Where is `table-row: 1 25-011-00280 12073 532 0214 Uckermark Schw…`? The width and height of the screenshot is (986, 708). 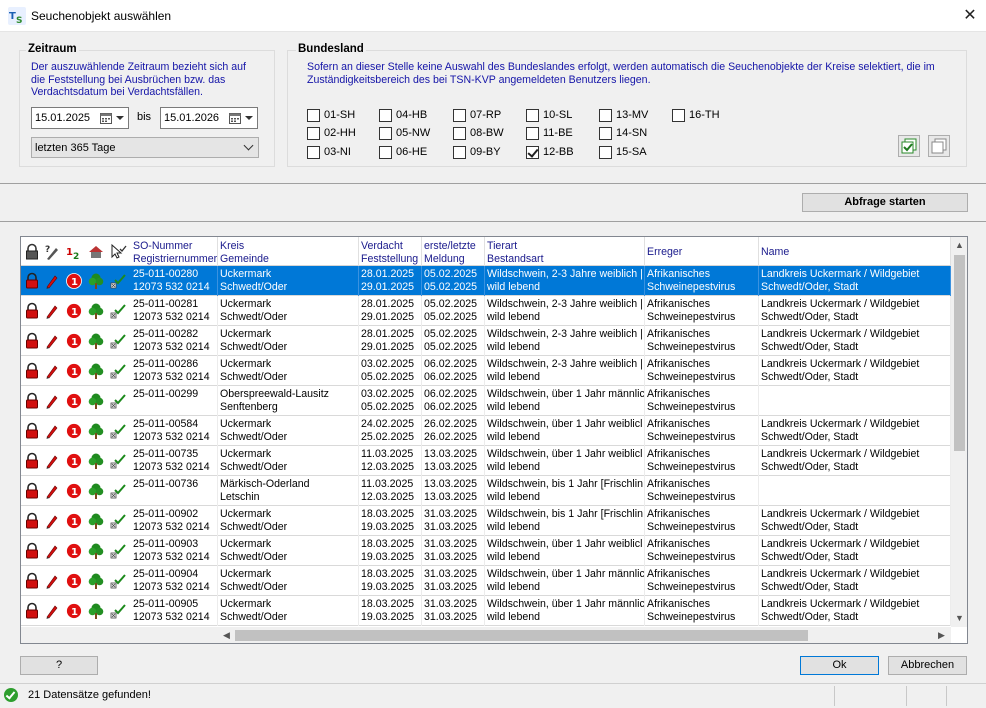
table-row: 1 25-011-00280 12073 532 0214 Uckermark Schw… is located at coordinates (486, 281).